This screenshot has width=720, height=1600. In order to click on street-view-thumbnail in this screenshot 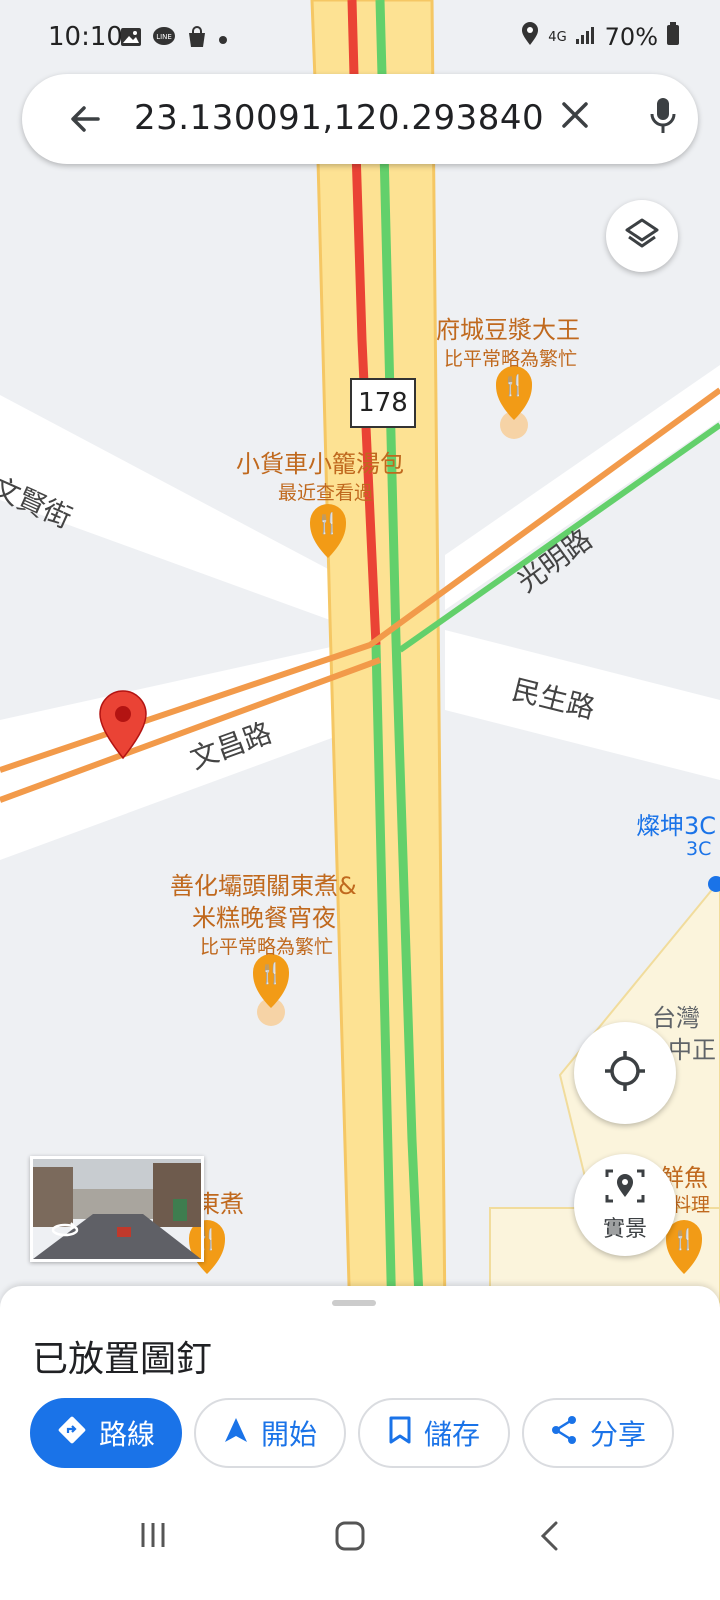, I will do `click(117, 1209)`.